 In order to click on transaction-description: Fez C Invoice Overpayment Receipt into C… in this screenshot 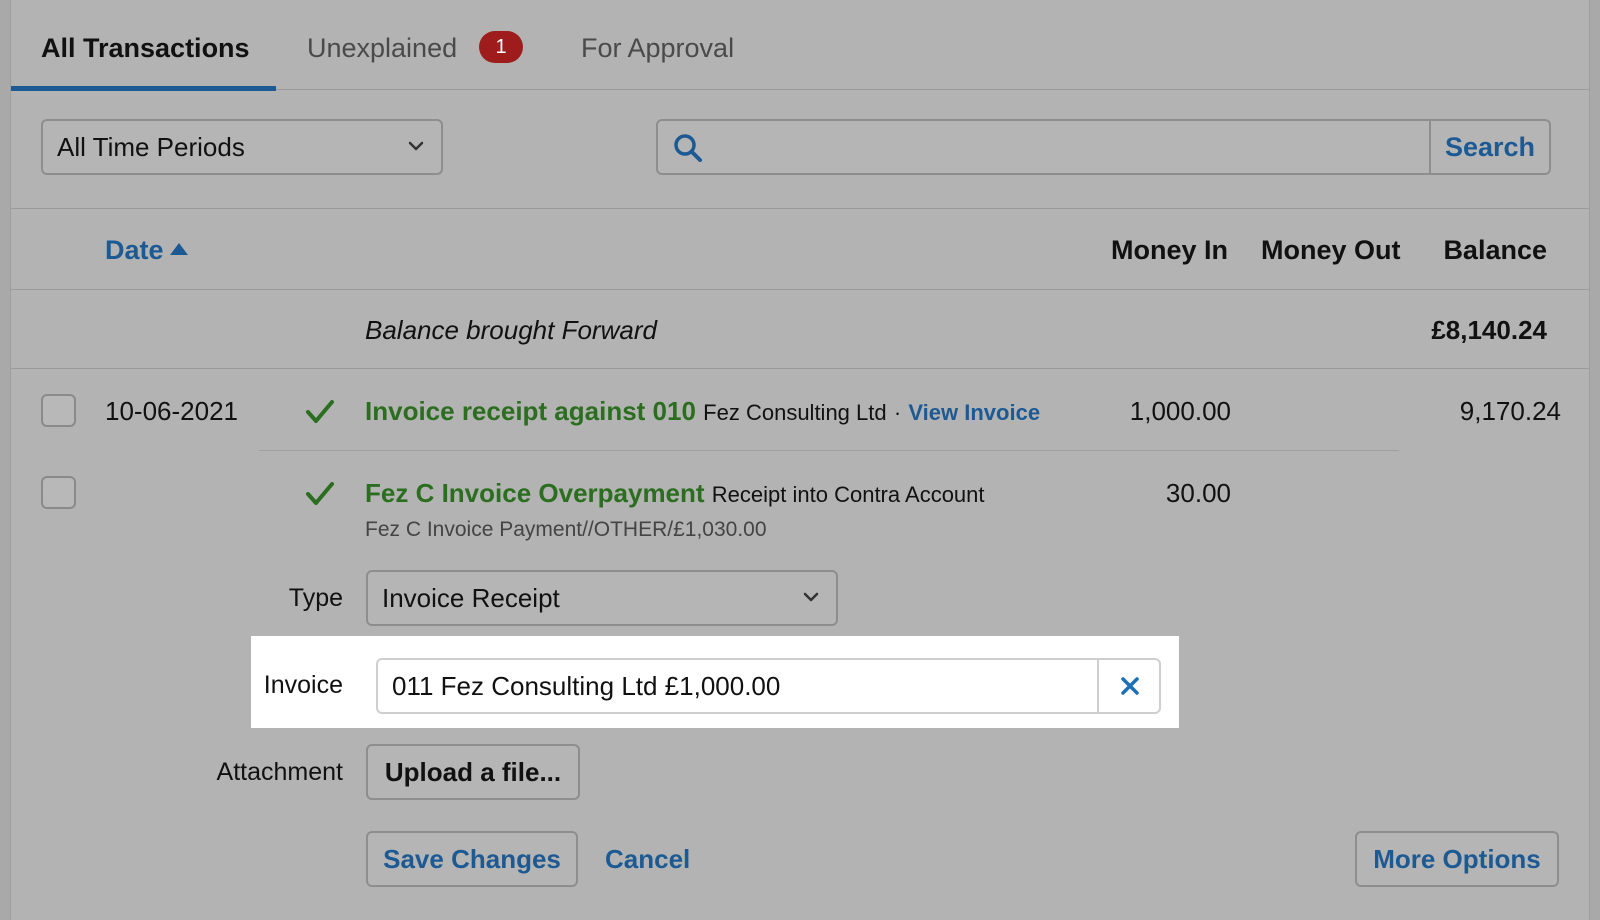, I will do `click(675, 493)`.